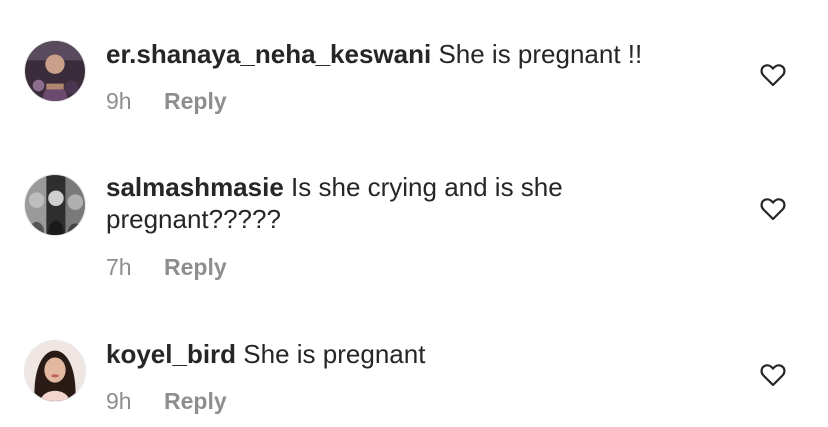 This screenshot has width=828, height=427. I want to click on comment-text: She is pregnant, so click(334, 354).